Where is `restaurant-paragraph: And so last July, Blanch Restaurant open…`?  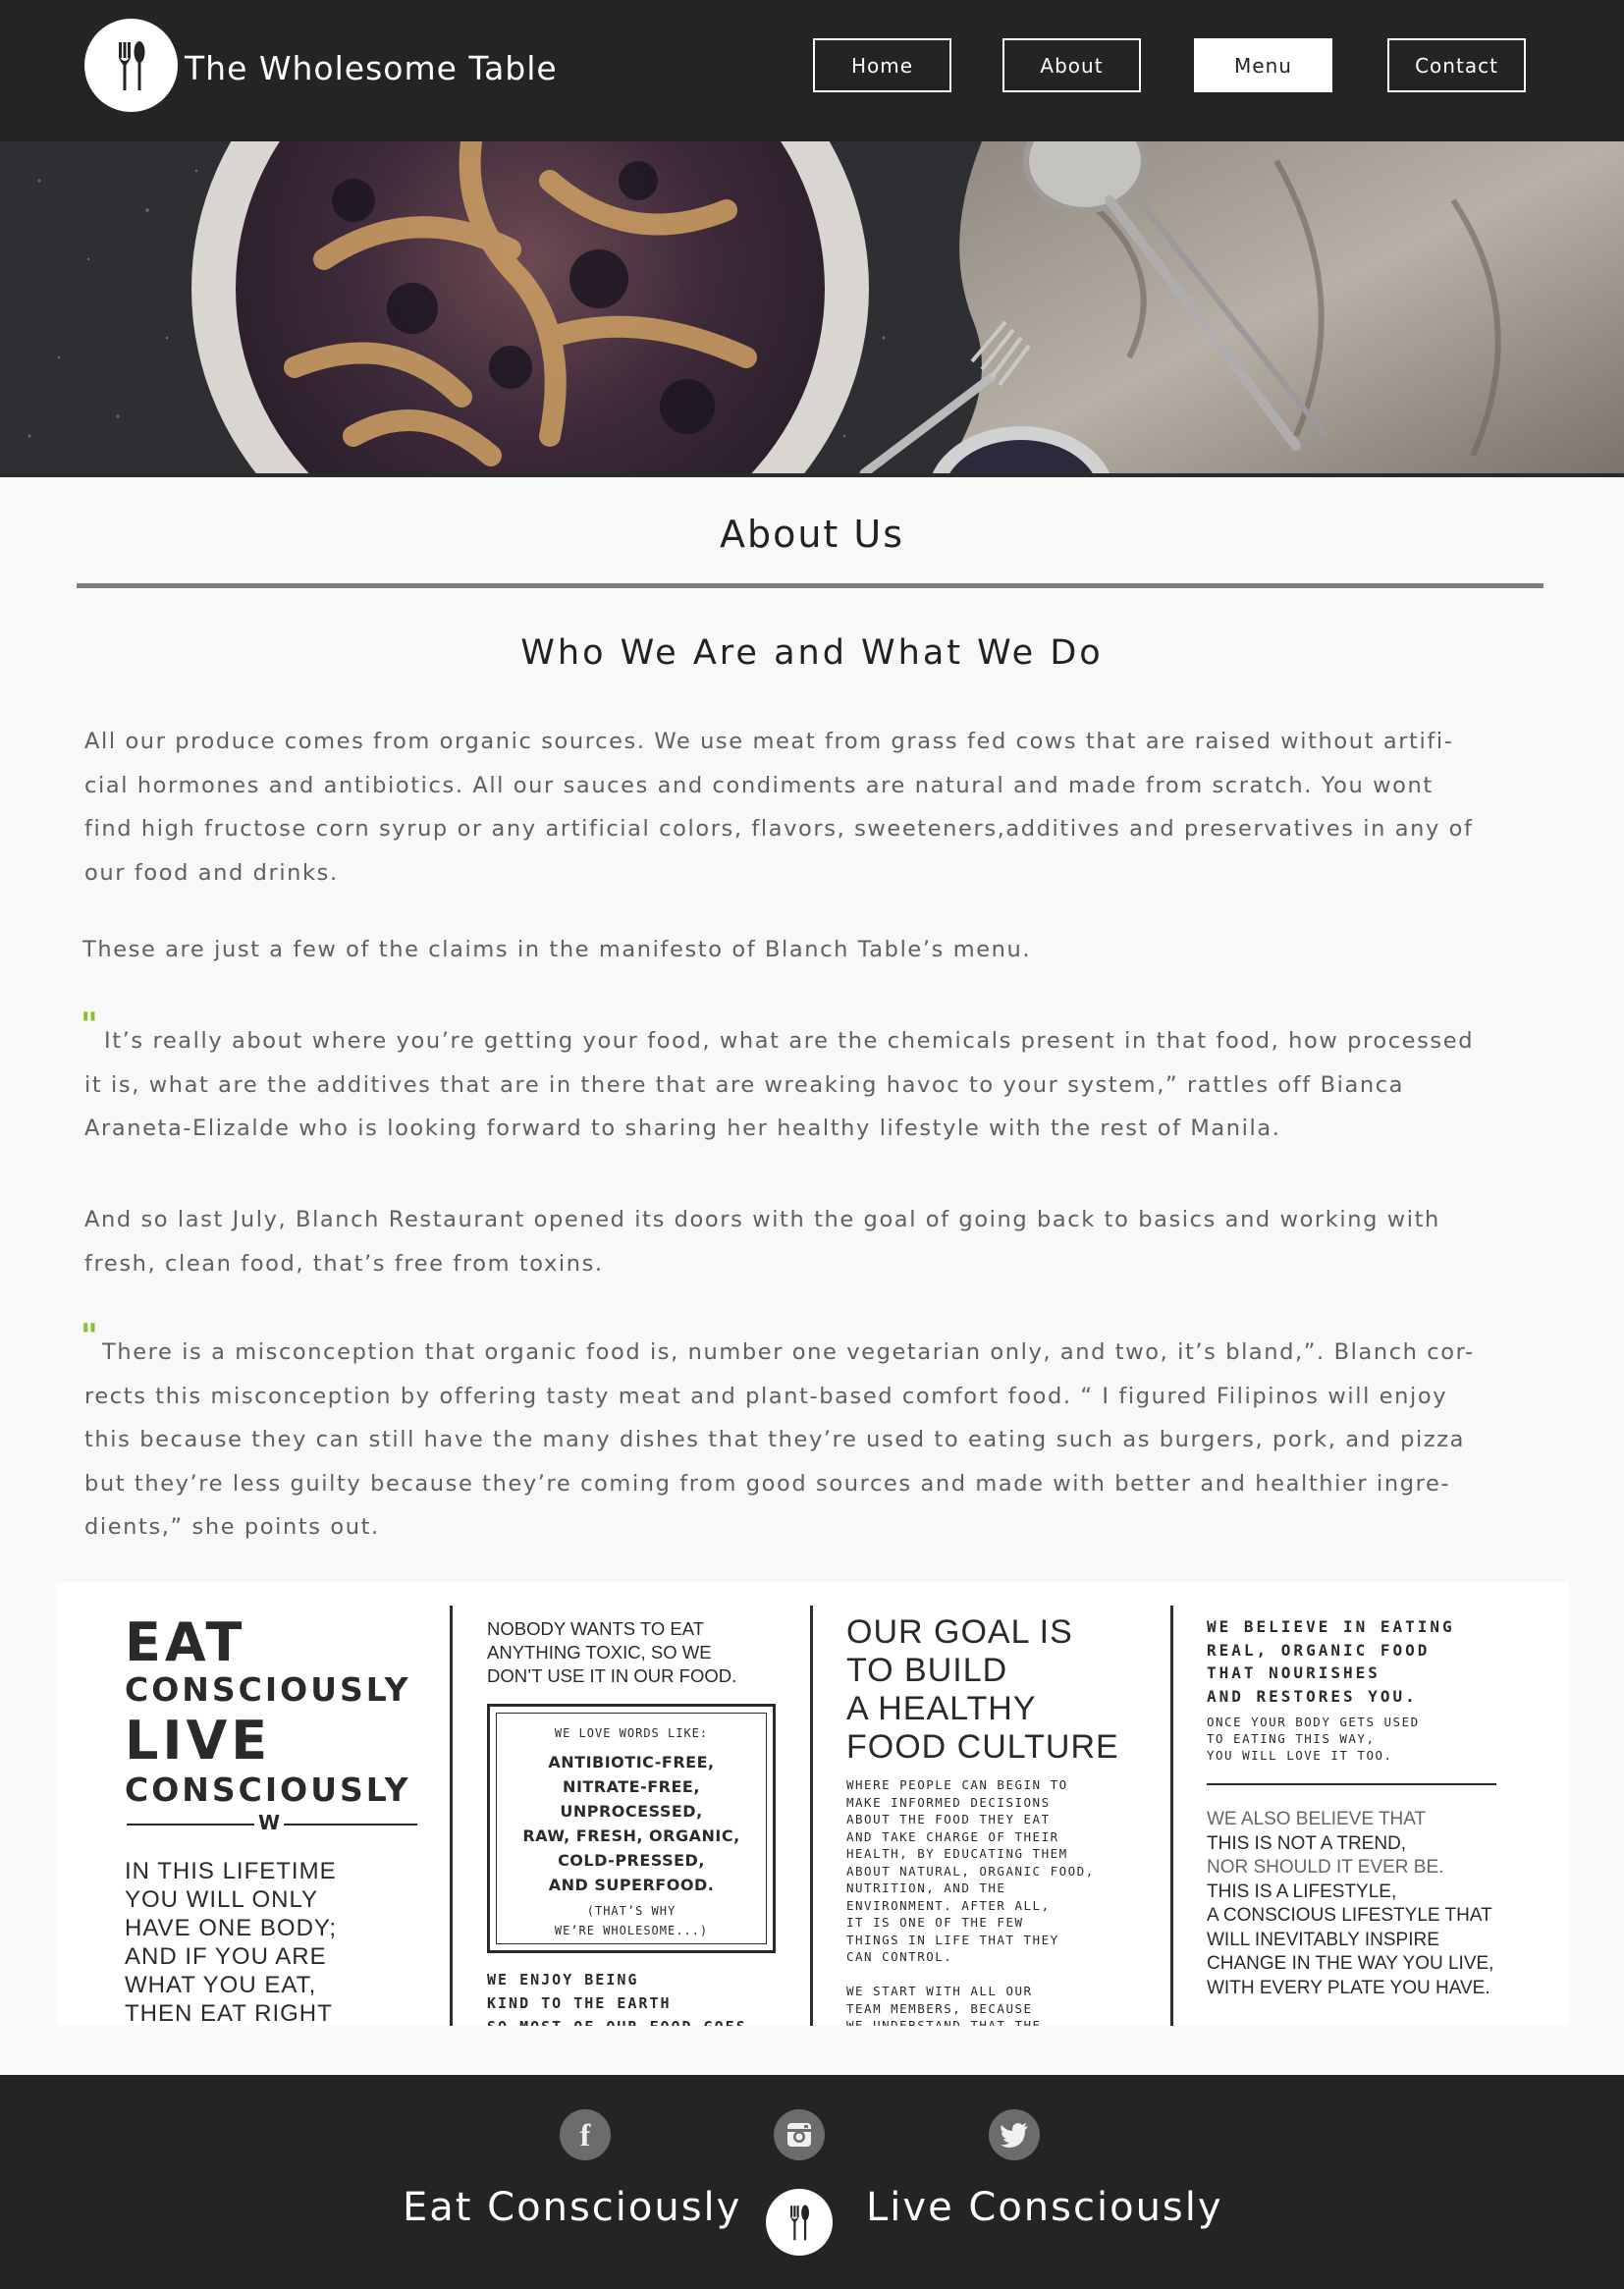 restaurant-paragraph: And so last July, Blanch Restaurant open… is located at coordinates (813, 1241).